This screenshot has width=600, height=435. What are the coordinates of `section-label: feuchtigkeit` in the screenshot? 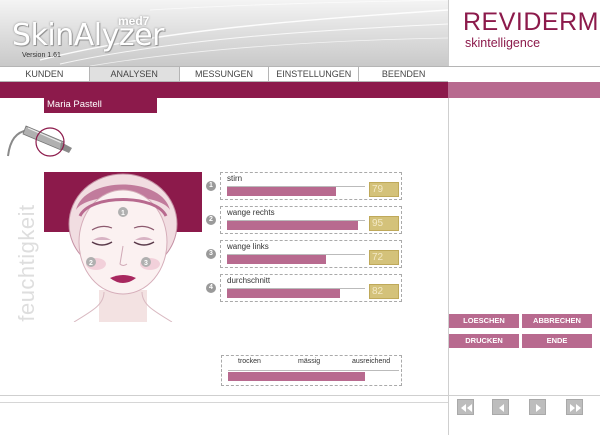 It's located at (26, 263).